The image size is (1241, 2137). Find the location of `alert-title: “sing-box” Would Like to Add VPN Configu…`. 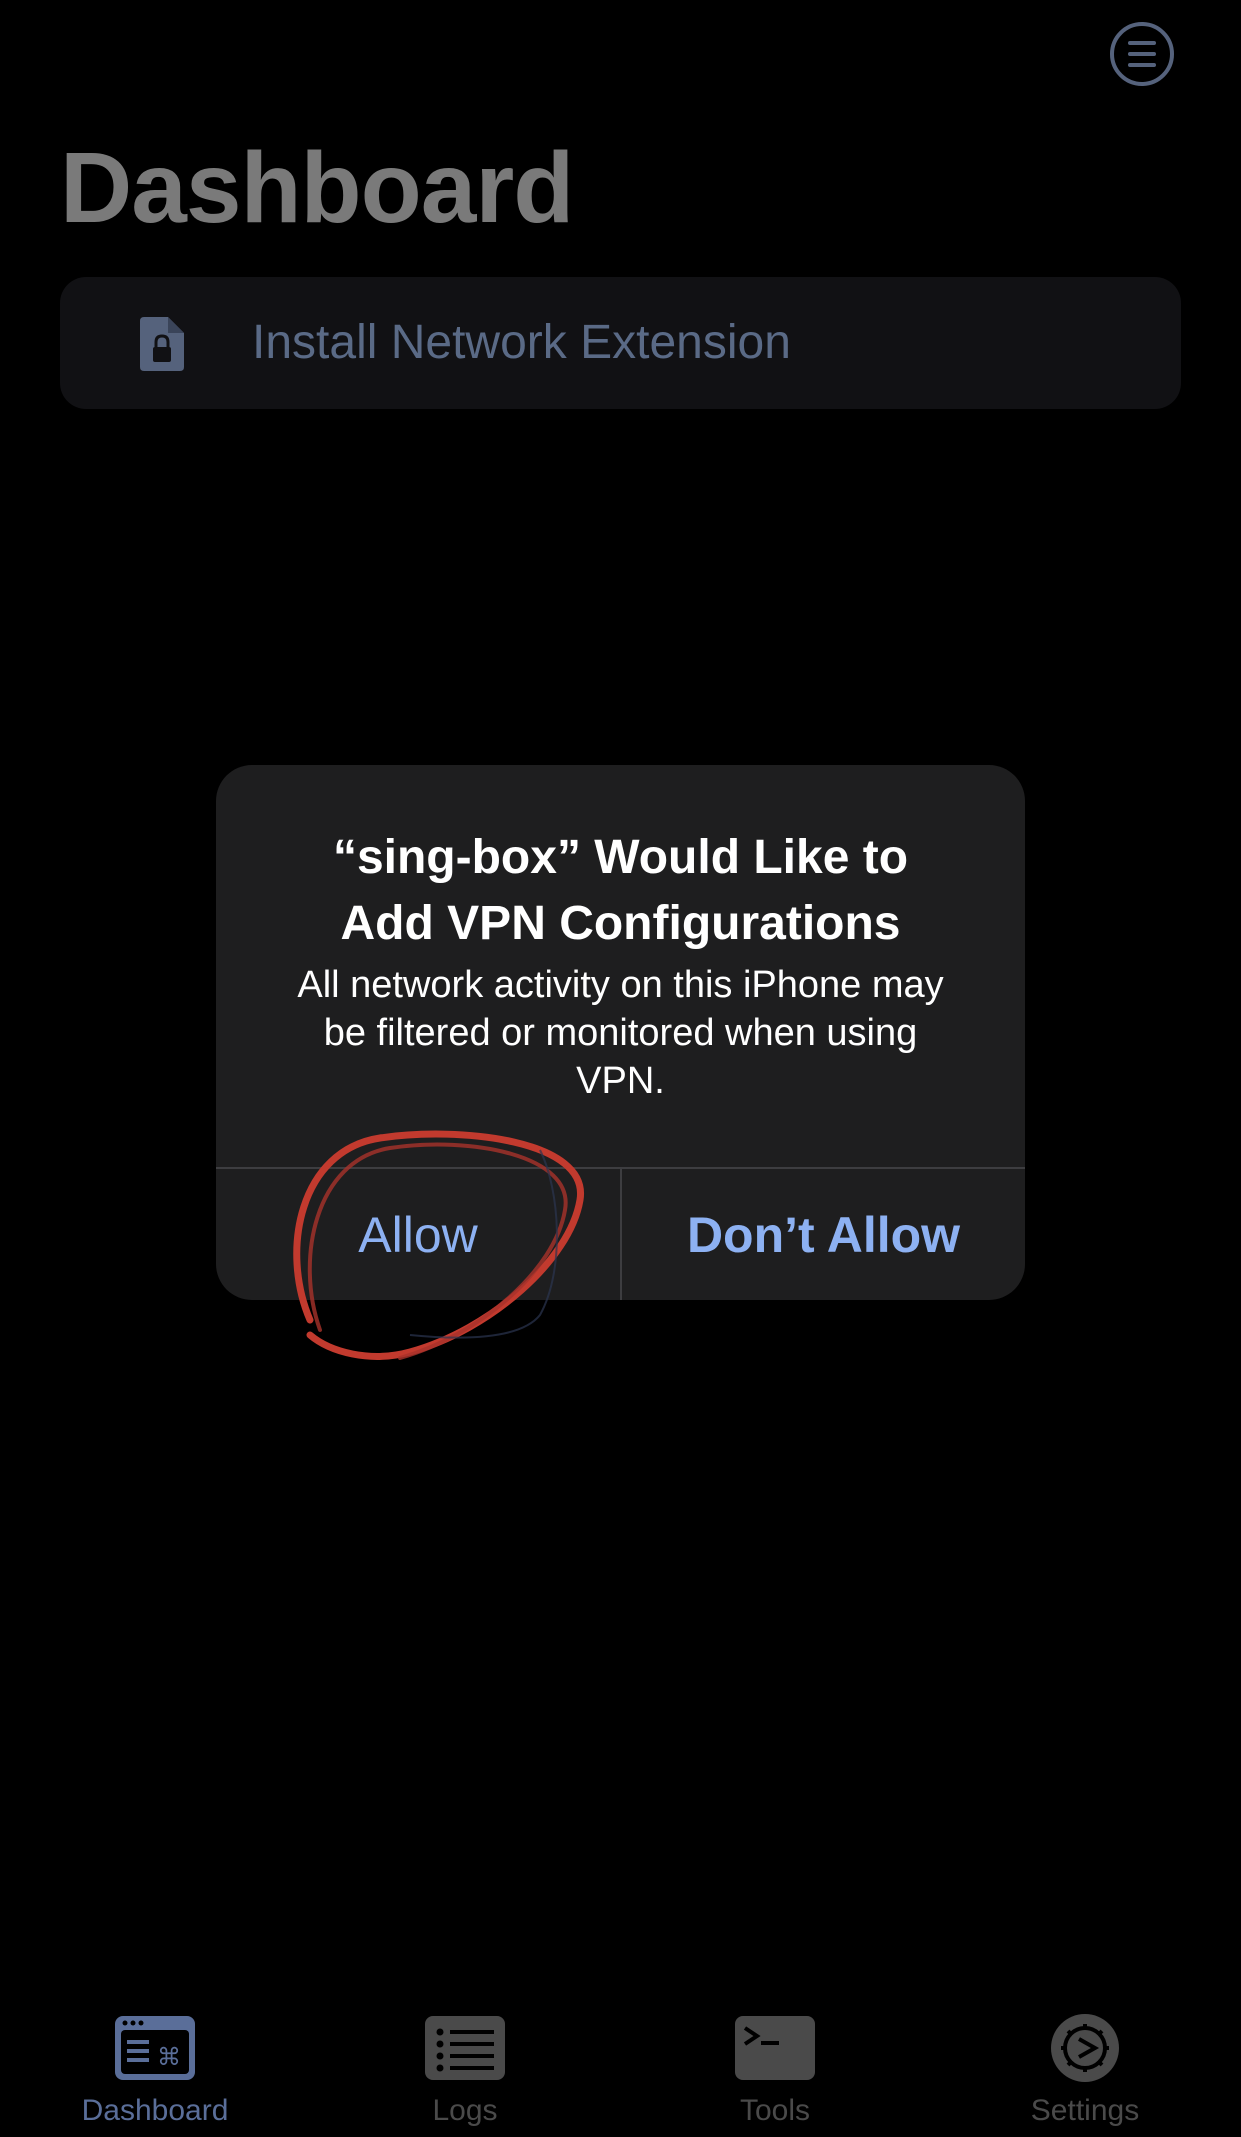

alert-title: “sing-box” Would Like to Add VPN Configu… is located at coordinates (620, 891).